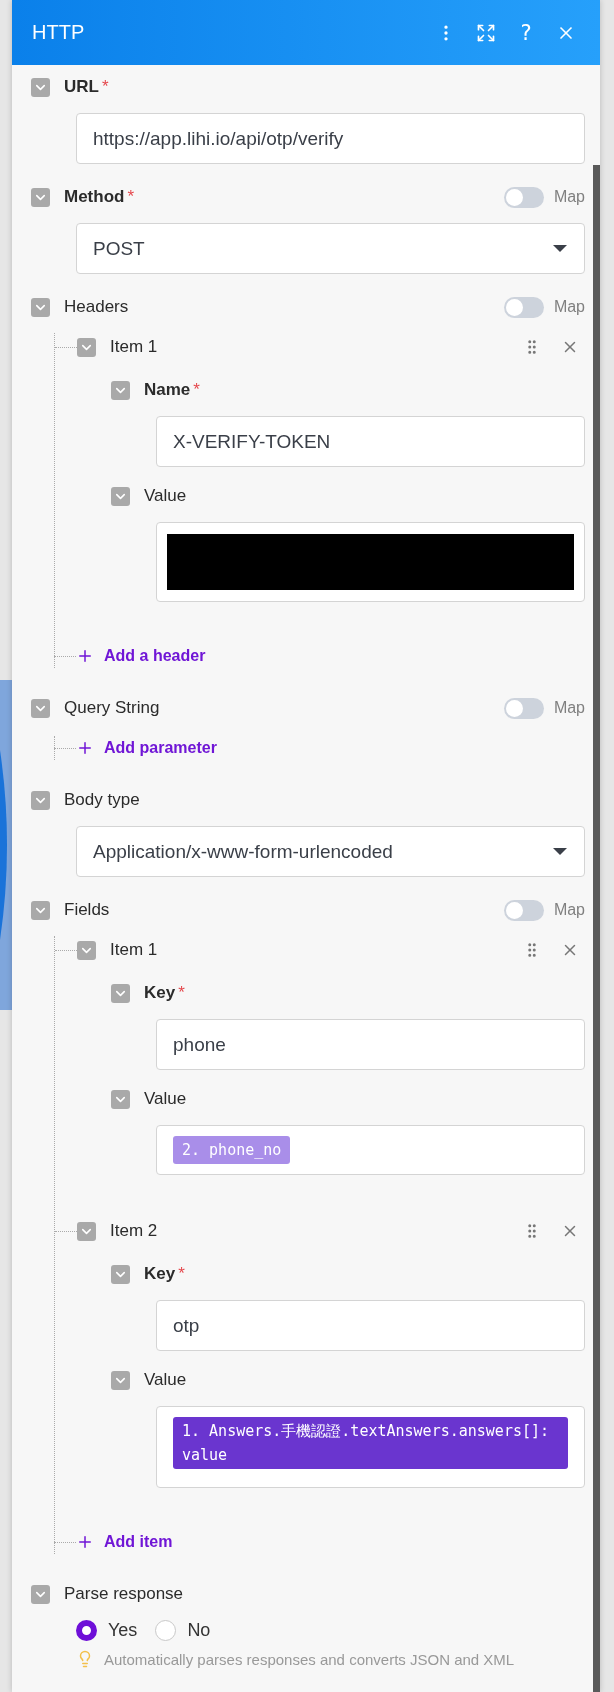  I want to click on scrollbar, so click(596, 928).